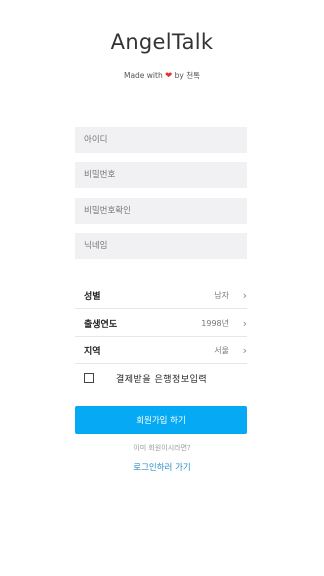 The image size is (324, 576). What do you see at coordinates (161, 211) in the screenshot?
I see `password-confirm-input` at bounding box center [161, 211].